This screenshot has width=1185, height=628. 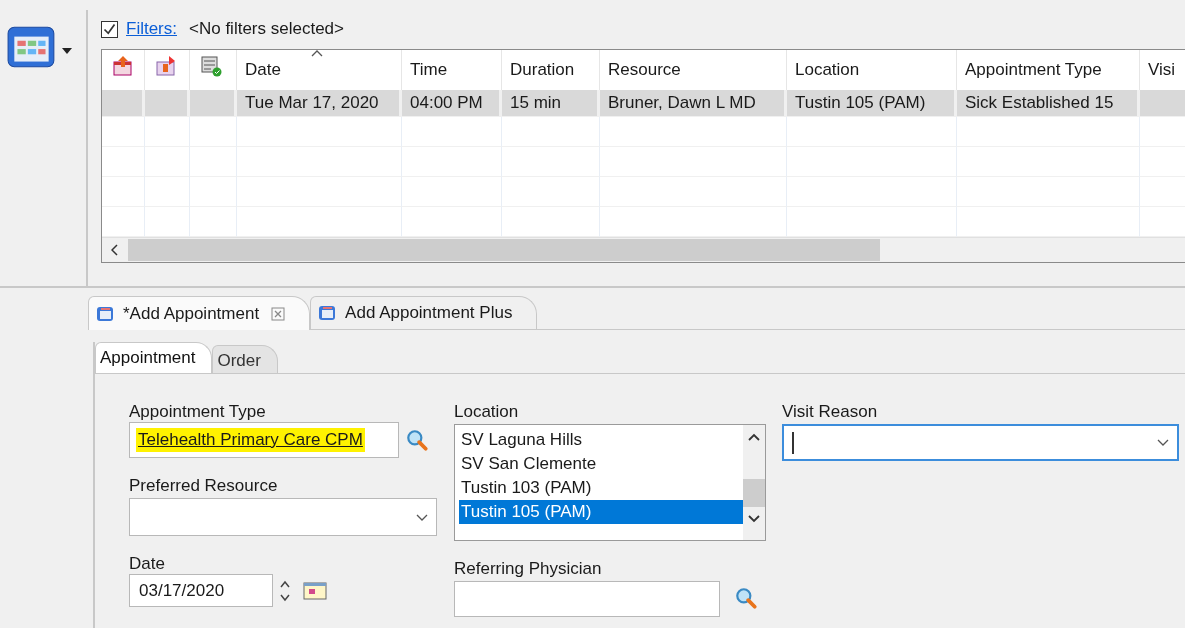 I want to click on scroll-down-icon, so click(x=754, y=519).